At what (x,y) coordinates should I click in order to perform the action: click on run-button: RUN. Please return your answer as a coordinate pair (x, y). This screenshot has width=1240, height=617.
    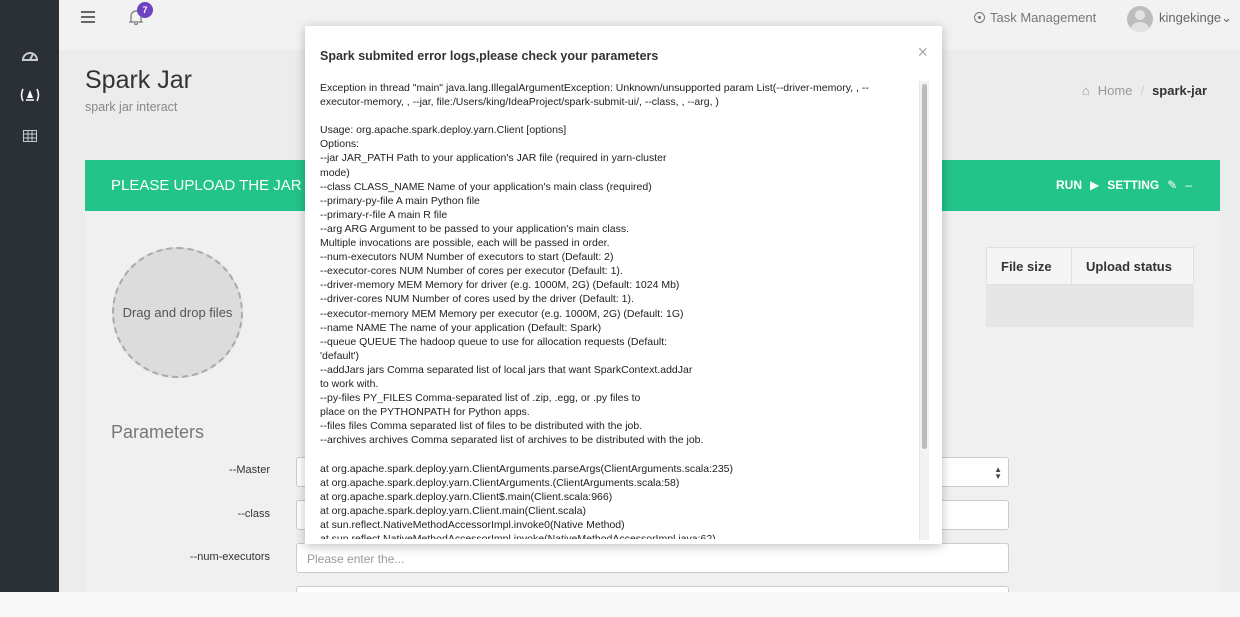
    Looking at the image, I should click on (1069, 185).